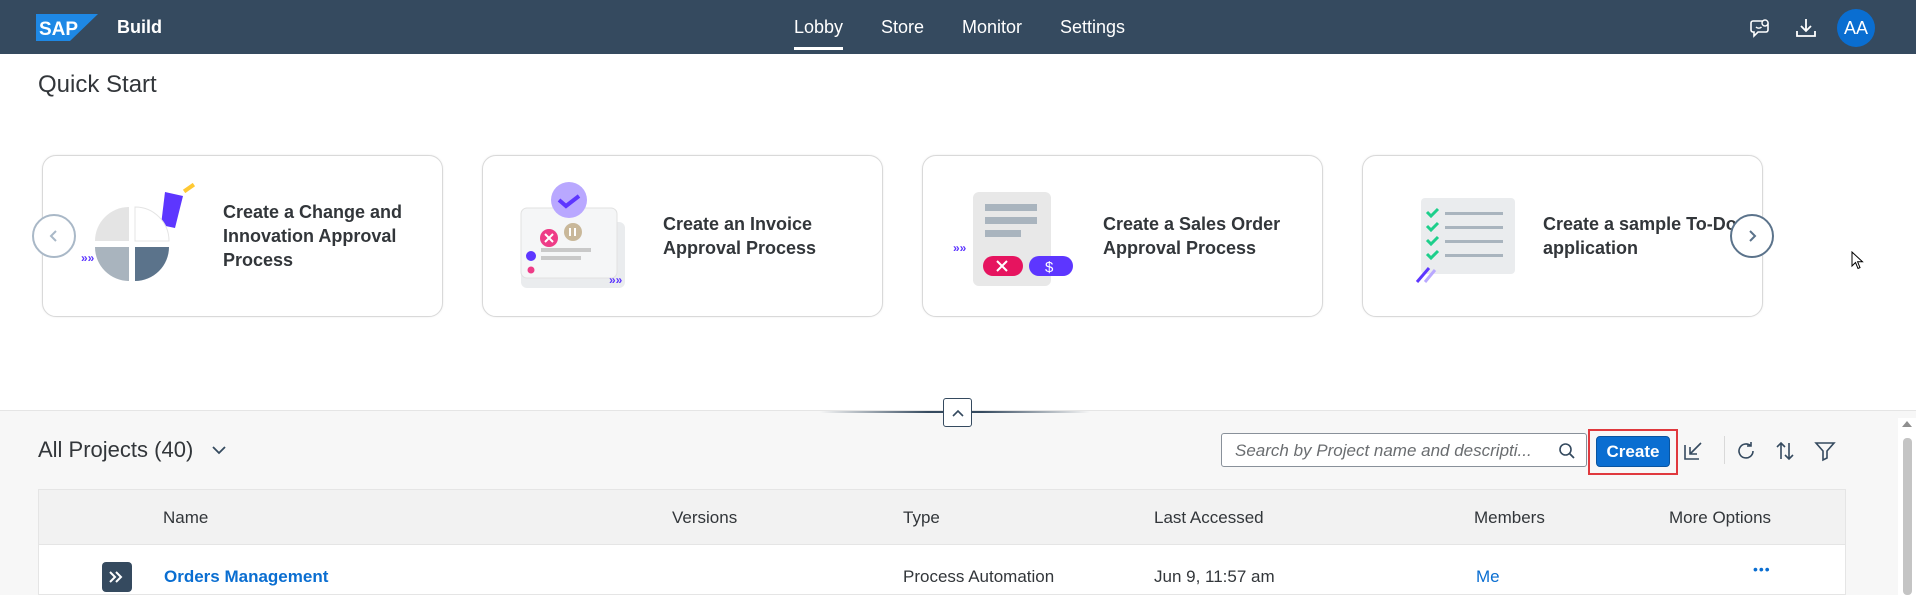  I want to click on sap-logo: SAP, so click(67, 27).